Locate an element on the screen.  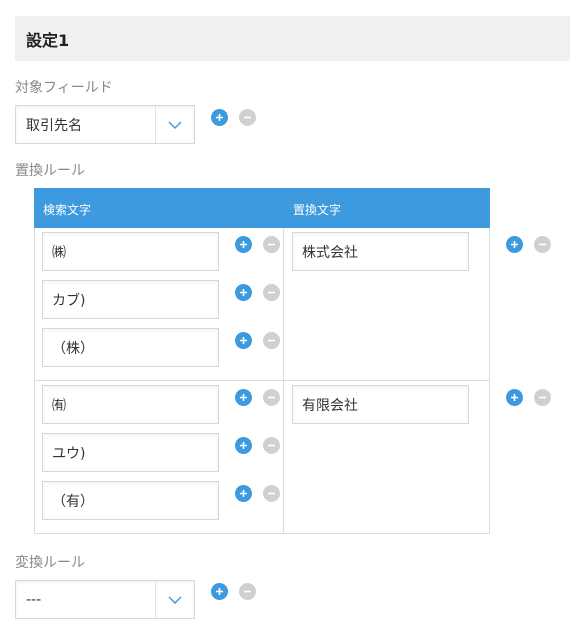
section-title: 設定1 is located at coordinates (292, 38).